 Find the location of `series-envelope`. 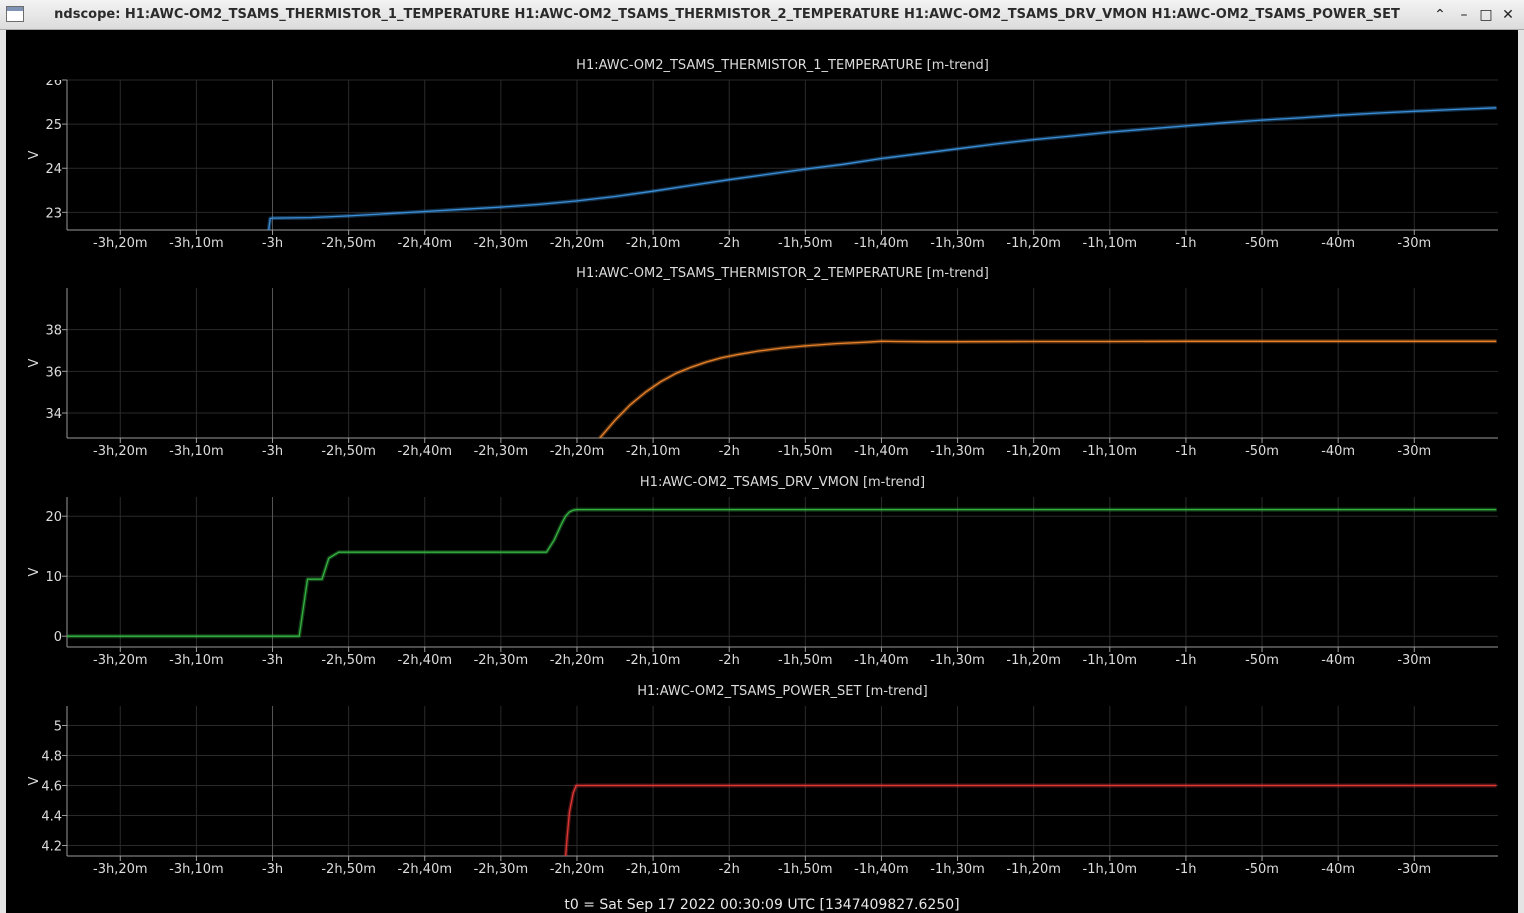

series-envelope is located at coordinates (782, 573).